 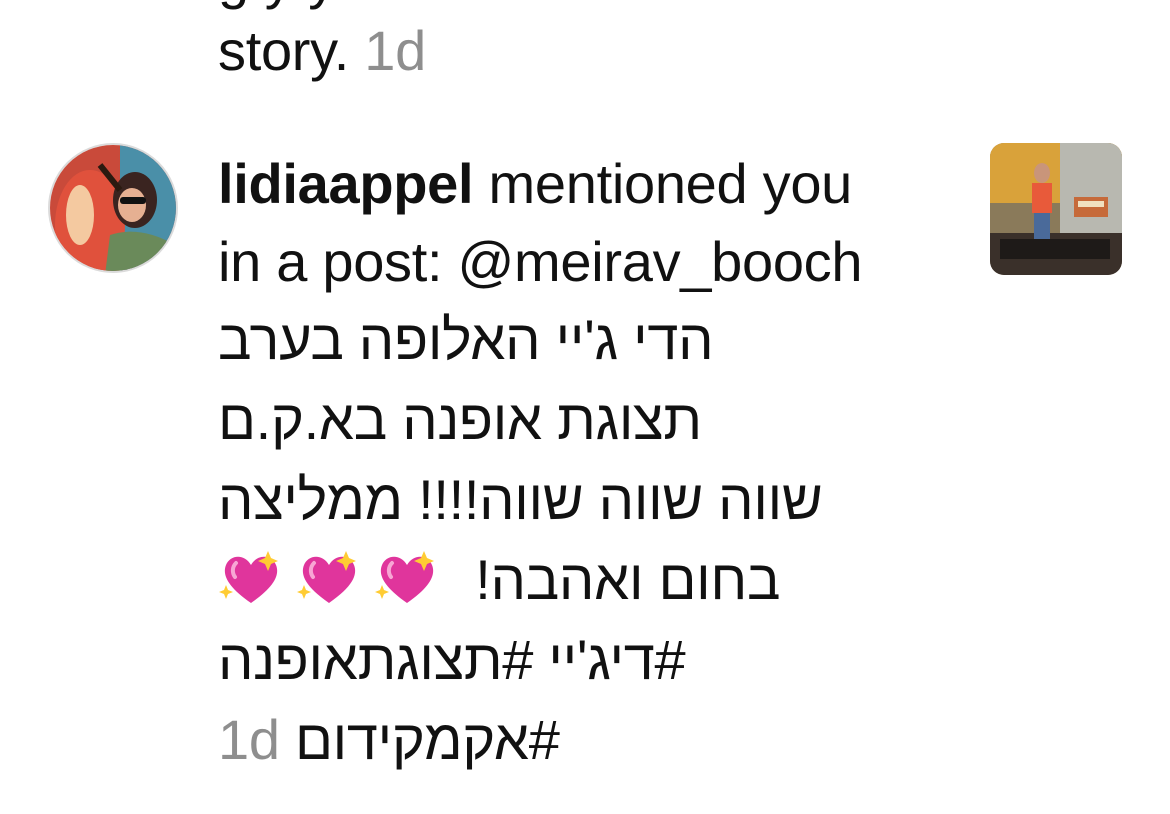 What do you see at coordinates (460, 419) in the screenshot?
I see `caption-line-2: תצוגת אופנה בא.ק.ם` at bounding box center [460, 419].